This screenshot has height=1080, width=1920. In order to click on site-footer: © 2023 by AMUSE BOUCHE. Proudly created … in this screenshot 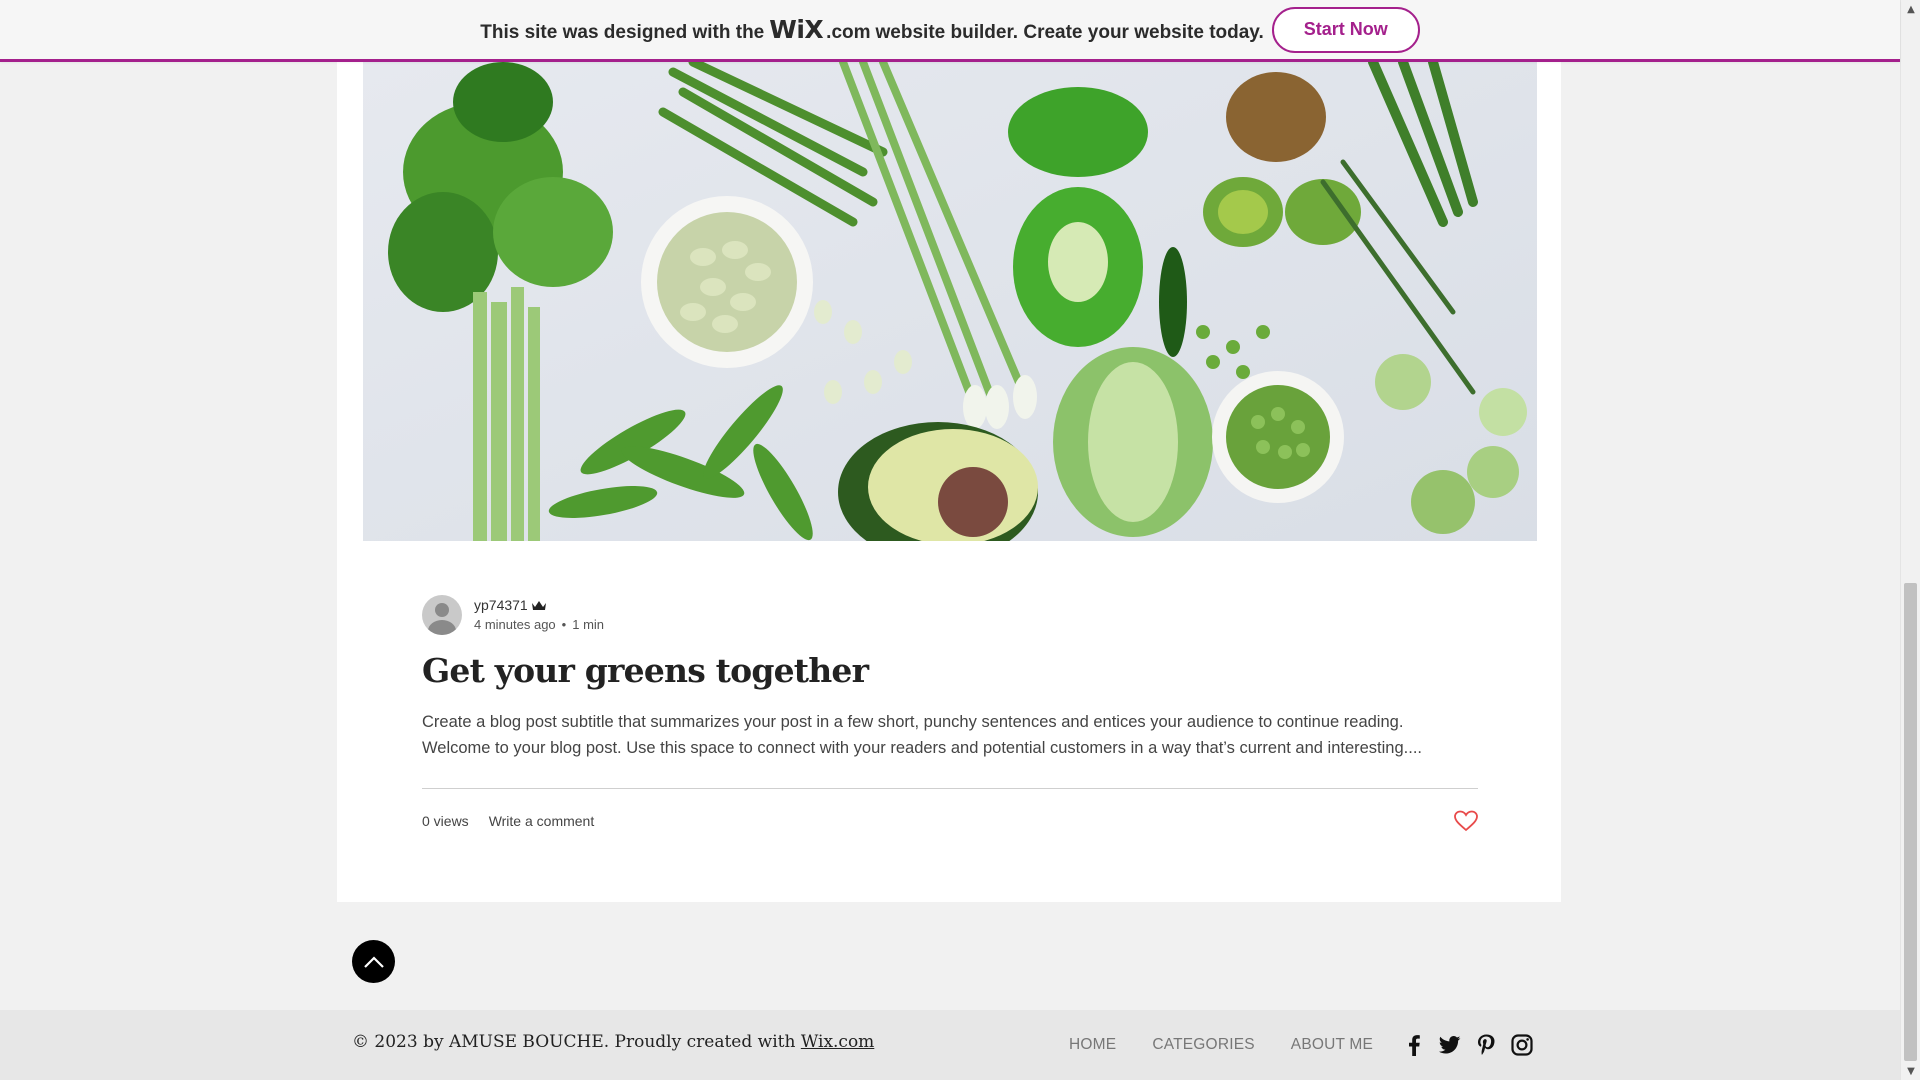, I will do `click(950, 1045)`.